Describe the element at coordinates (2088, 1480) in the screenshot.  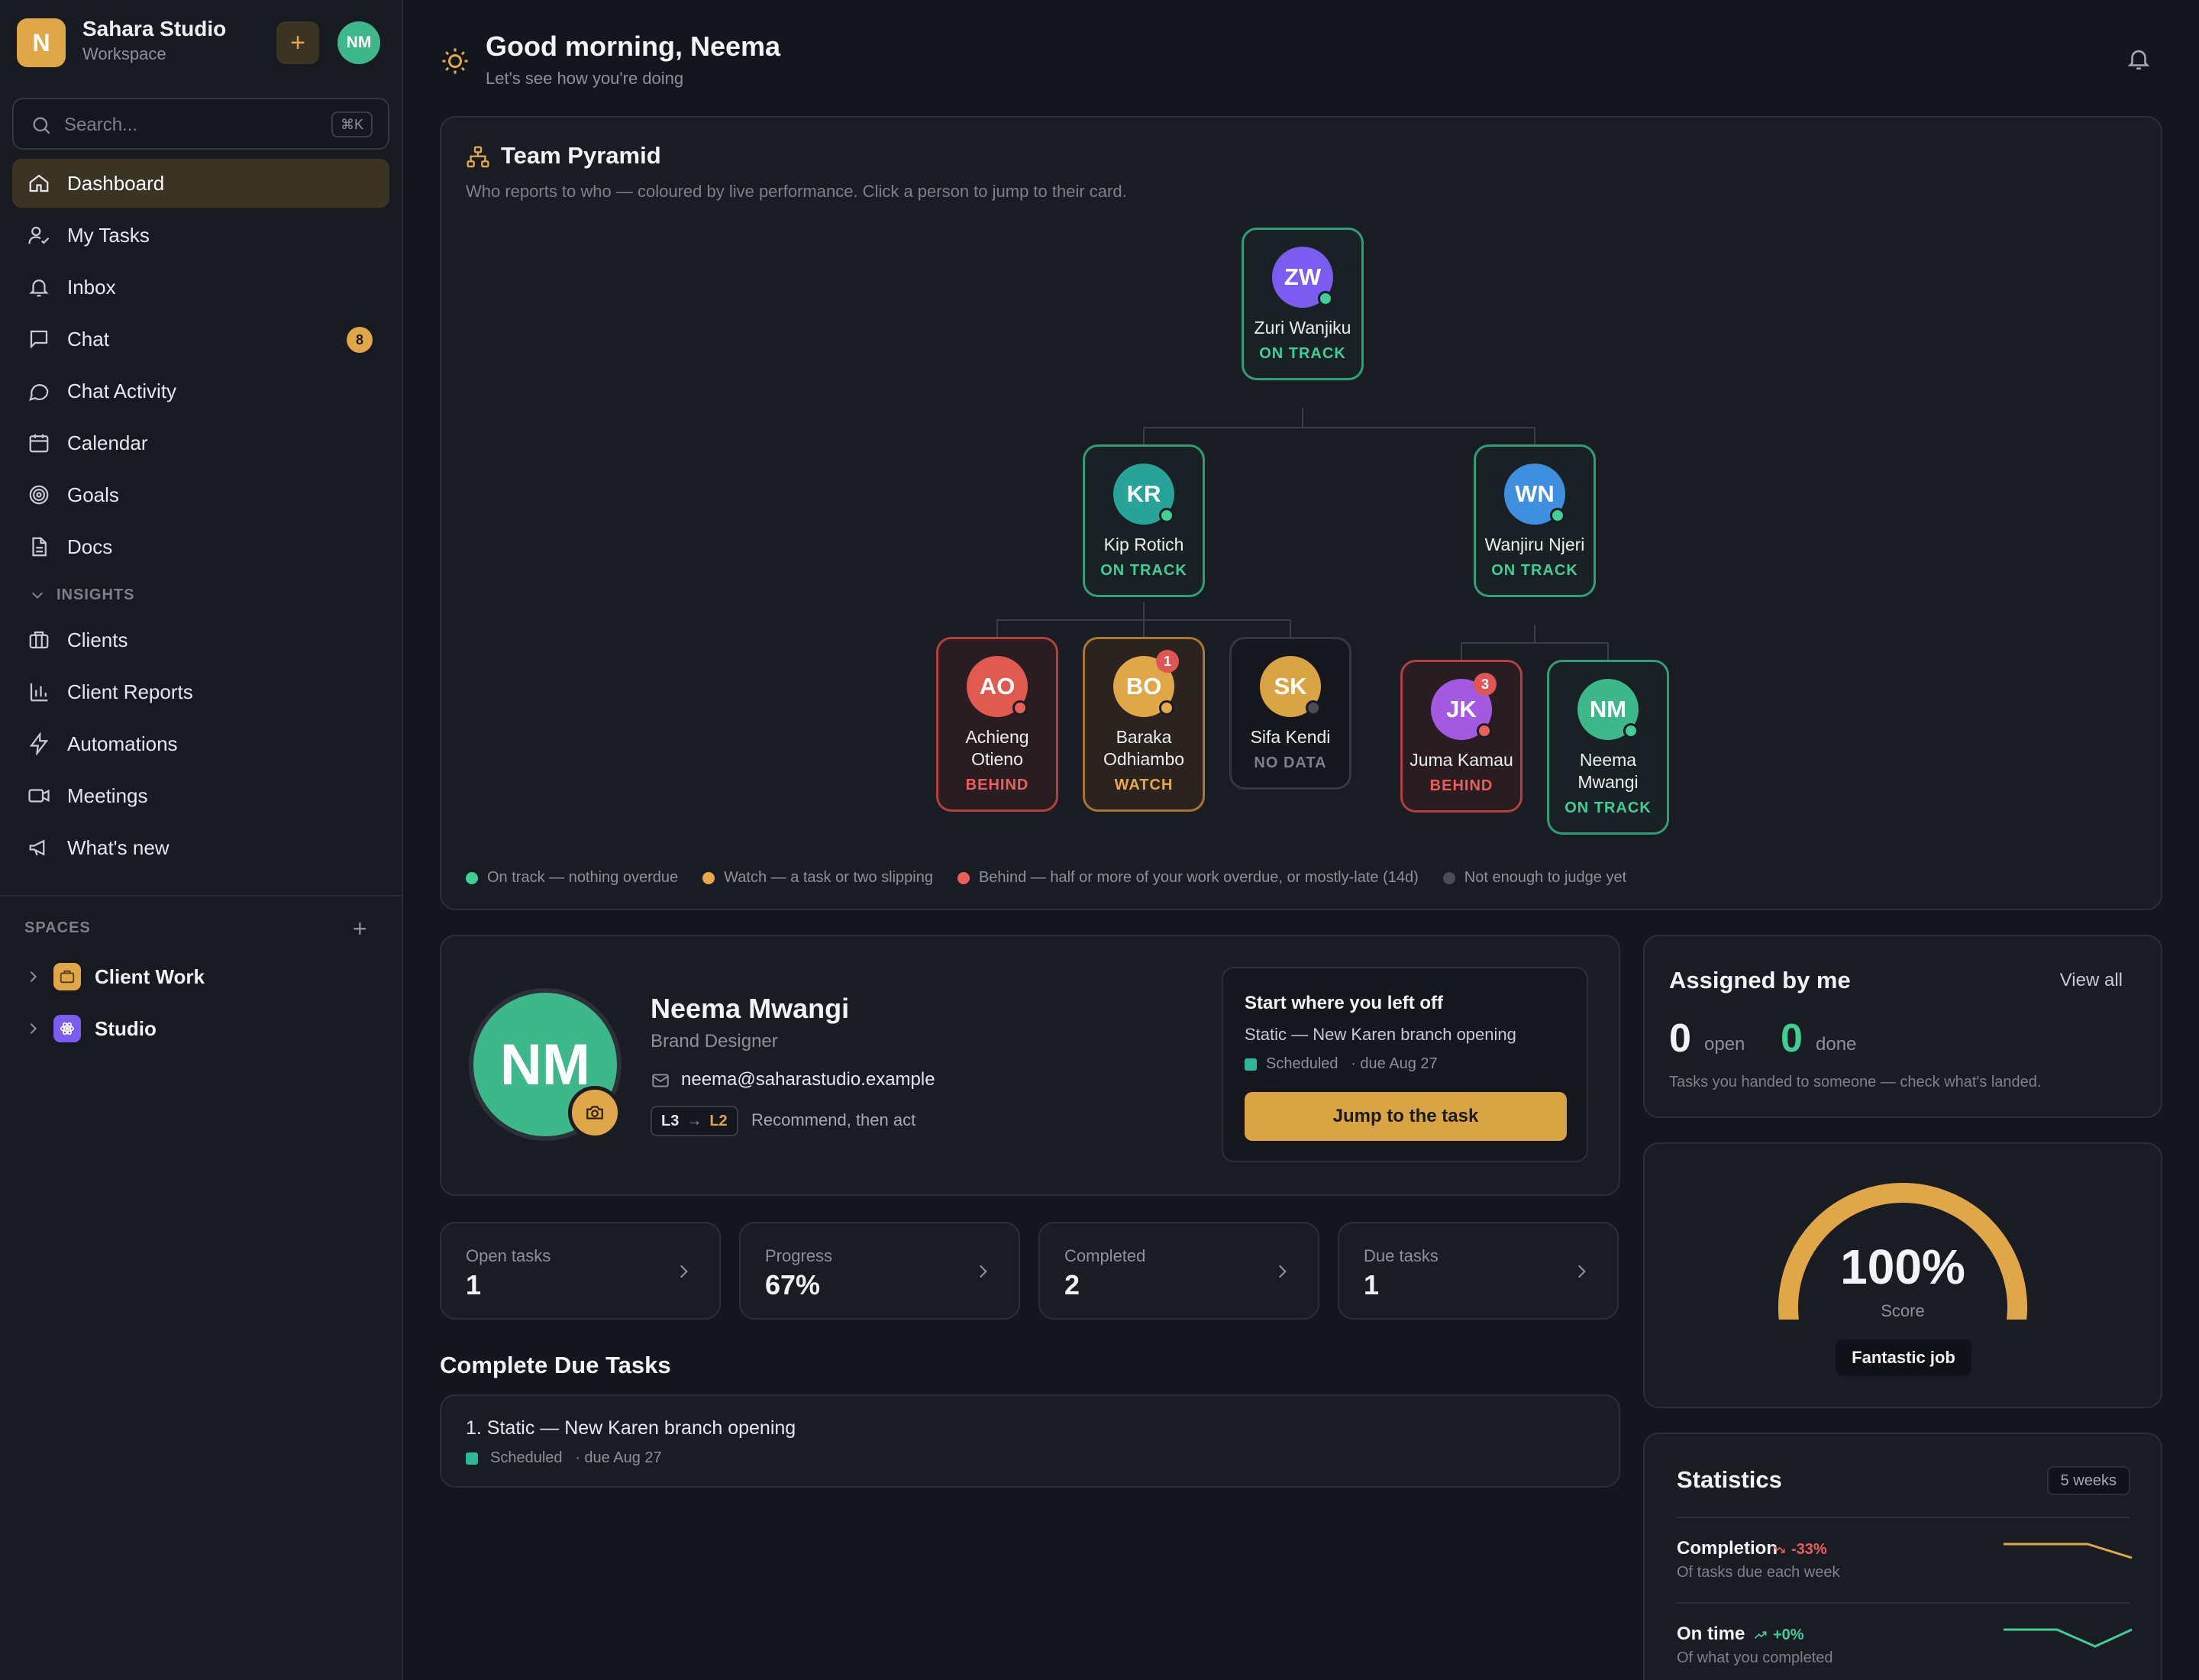
I see `range-badge: 5 weeks` at that location.